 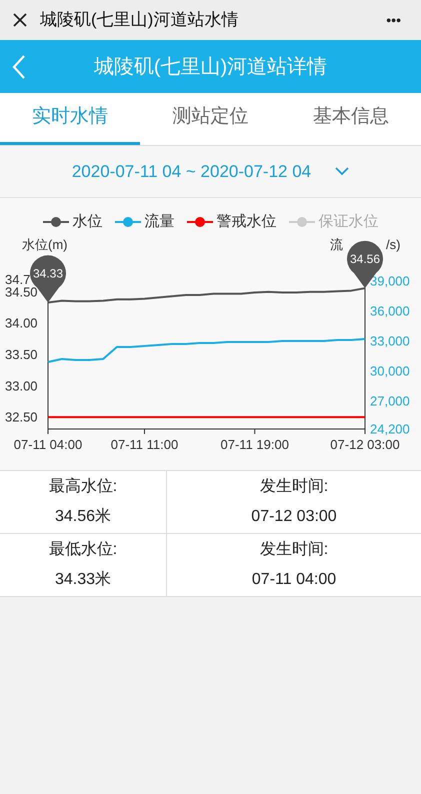 What do you see at coordinates (294, 517) in the screenshot?
I see `stat-value: 07-12 03:00` at bounding box center [294, 517].